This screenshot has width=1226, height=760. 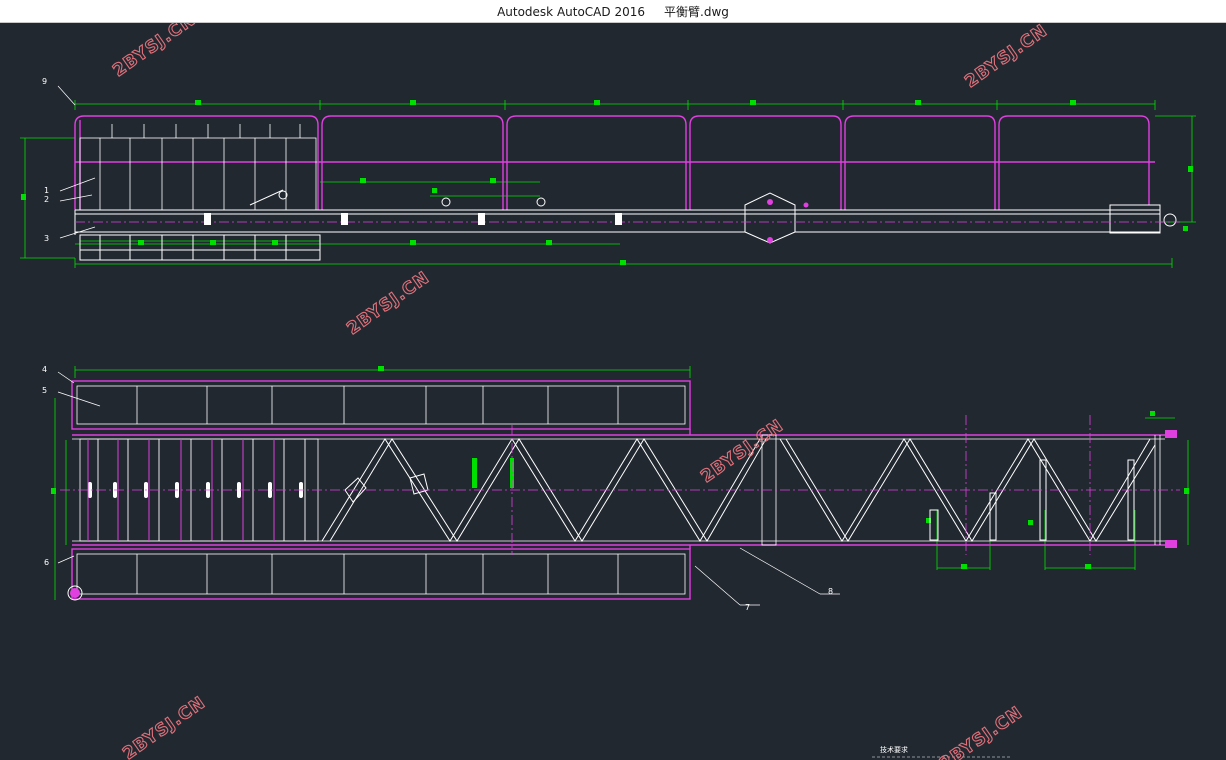 I want to click on part-label-7: 7, so click(x=747, y=607).